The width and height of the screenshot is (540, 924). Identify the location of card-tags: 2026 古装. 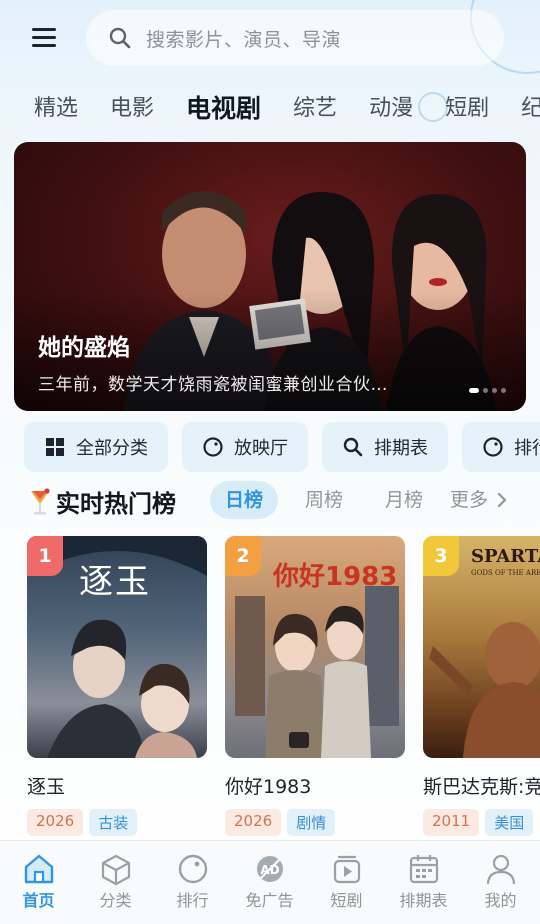
(117, 822).